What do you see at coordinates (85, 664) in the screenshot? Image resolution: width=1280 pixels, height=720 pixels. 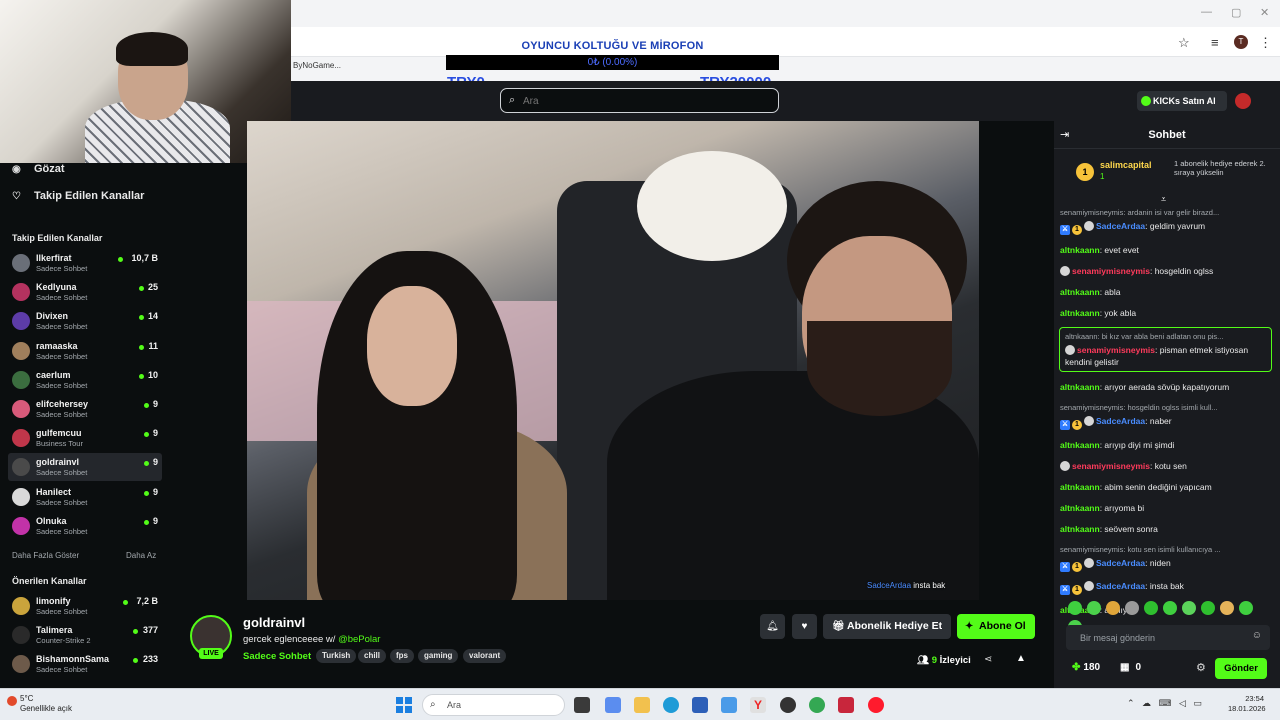 I see `channel-item: BishamonnSama Sadece Sohbet 233` at bounding box center [85, 664].